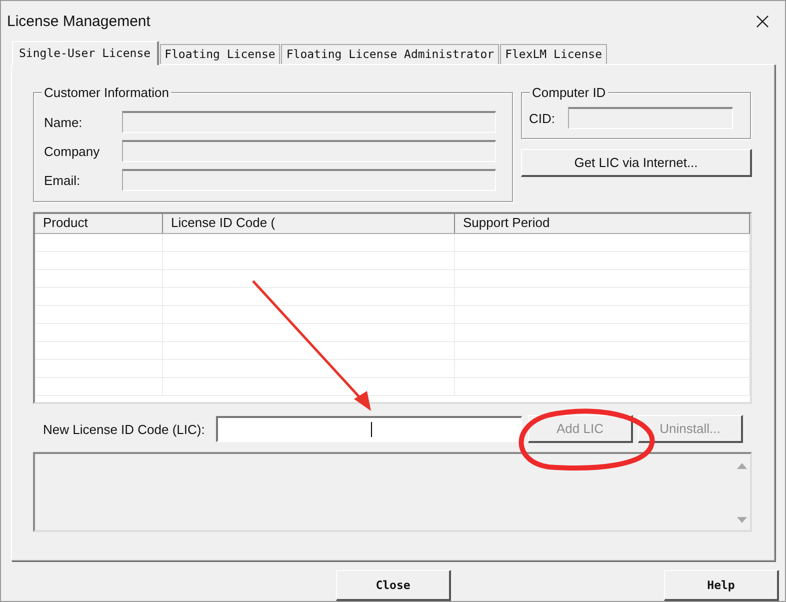 Image resolution: width=786 pixels, height=602 pixels. I want to click on group-title: Customer Information, so click(106, 92).